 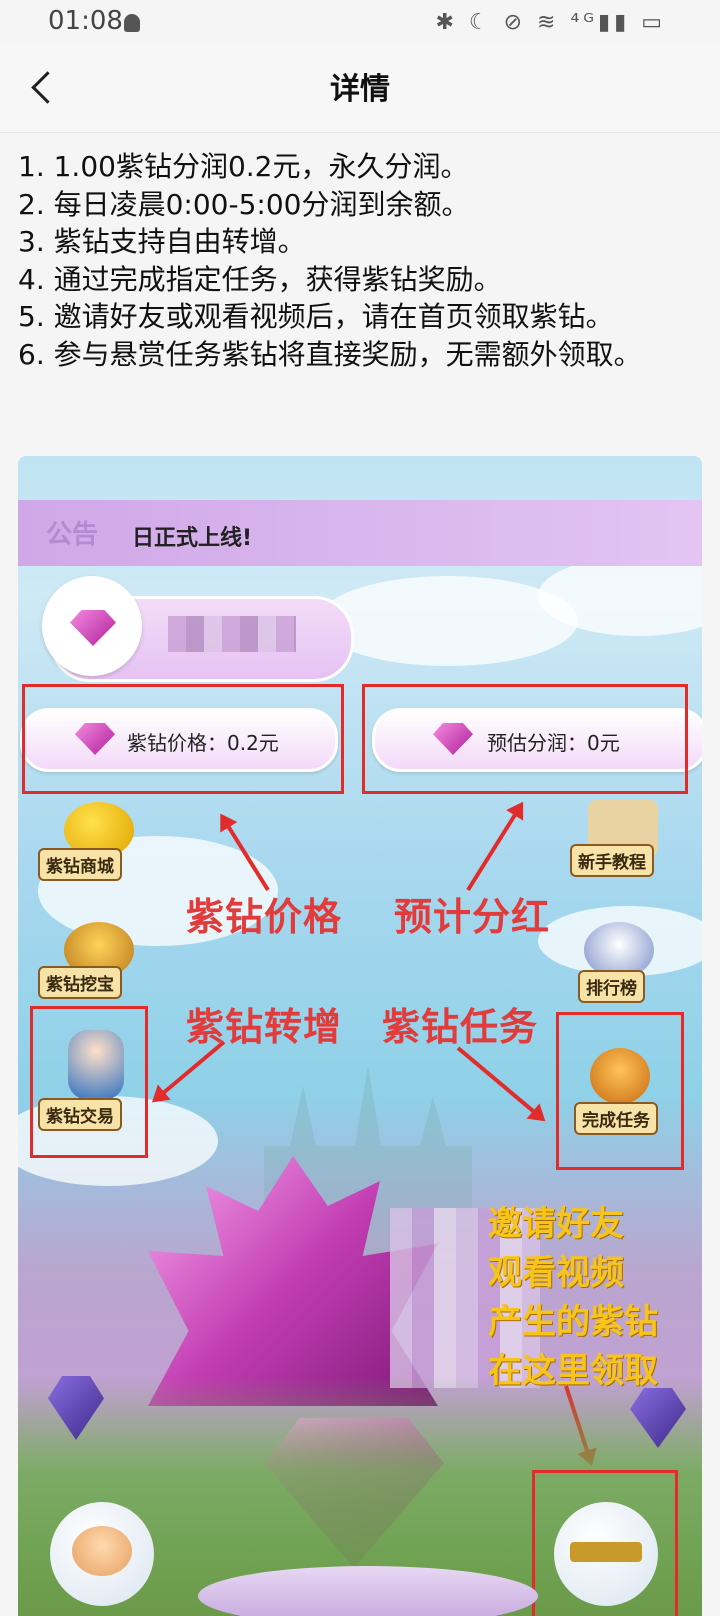 I want to click on collect-annotation: 邀请好友 观看视频 产生的紫钻 在这里领取, so click(x=573, y=1298).